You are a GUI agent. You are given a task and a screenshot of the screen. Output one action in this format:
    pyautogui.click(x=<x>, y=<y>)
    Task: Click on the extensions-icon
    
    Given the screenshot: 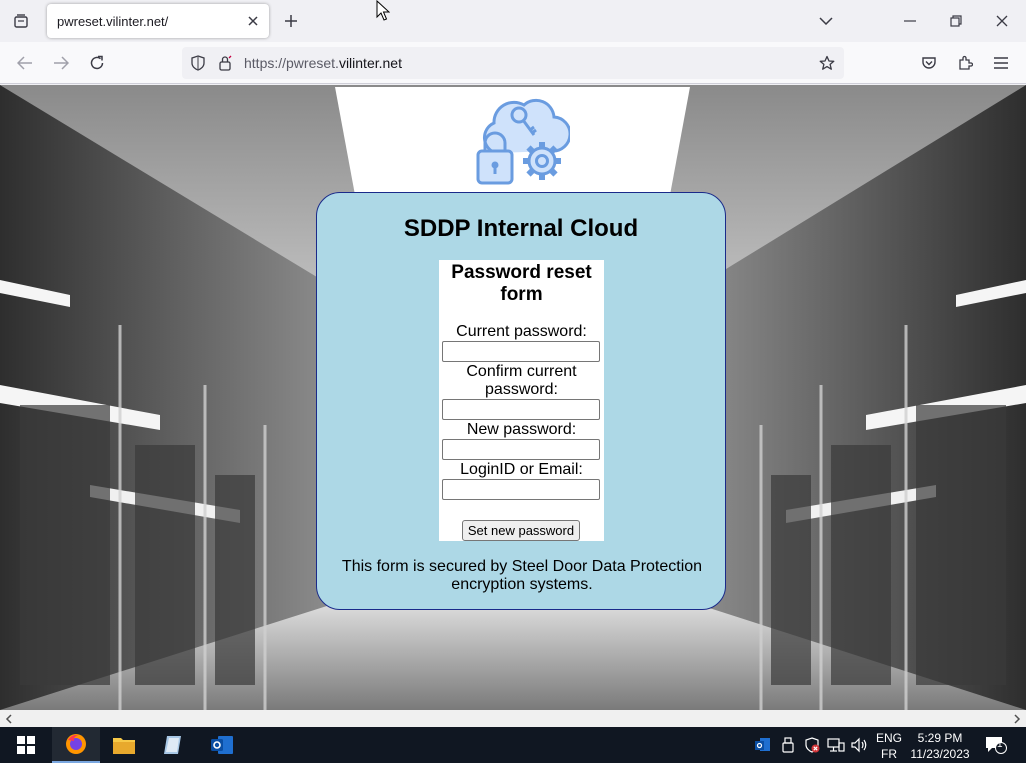 What is the action you would take?
    pyautogui.click(x=965, y=63)
    